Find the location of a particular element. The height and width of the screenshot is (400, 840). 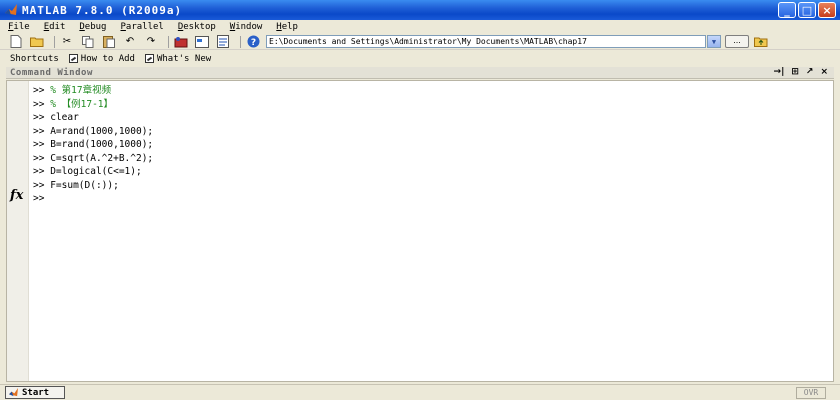

close-panel-icon: × is located at coordinates (824, 72).